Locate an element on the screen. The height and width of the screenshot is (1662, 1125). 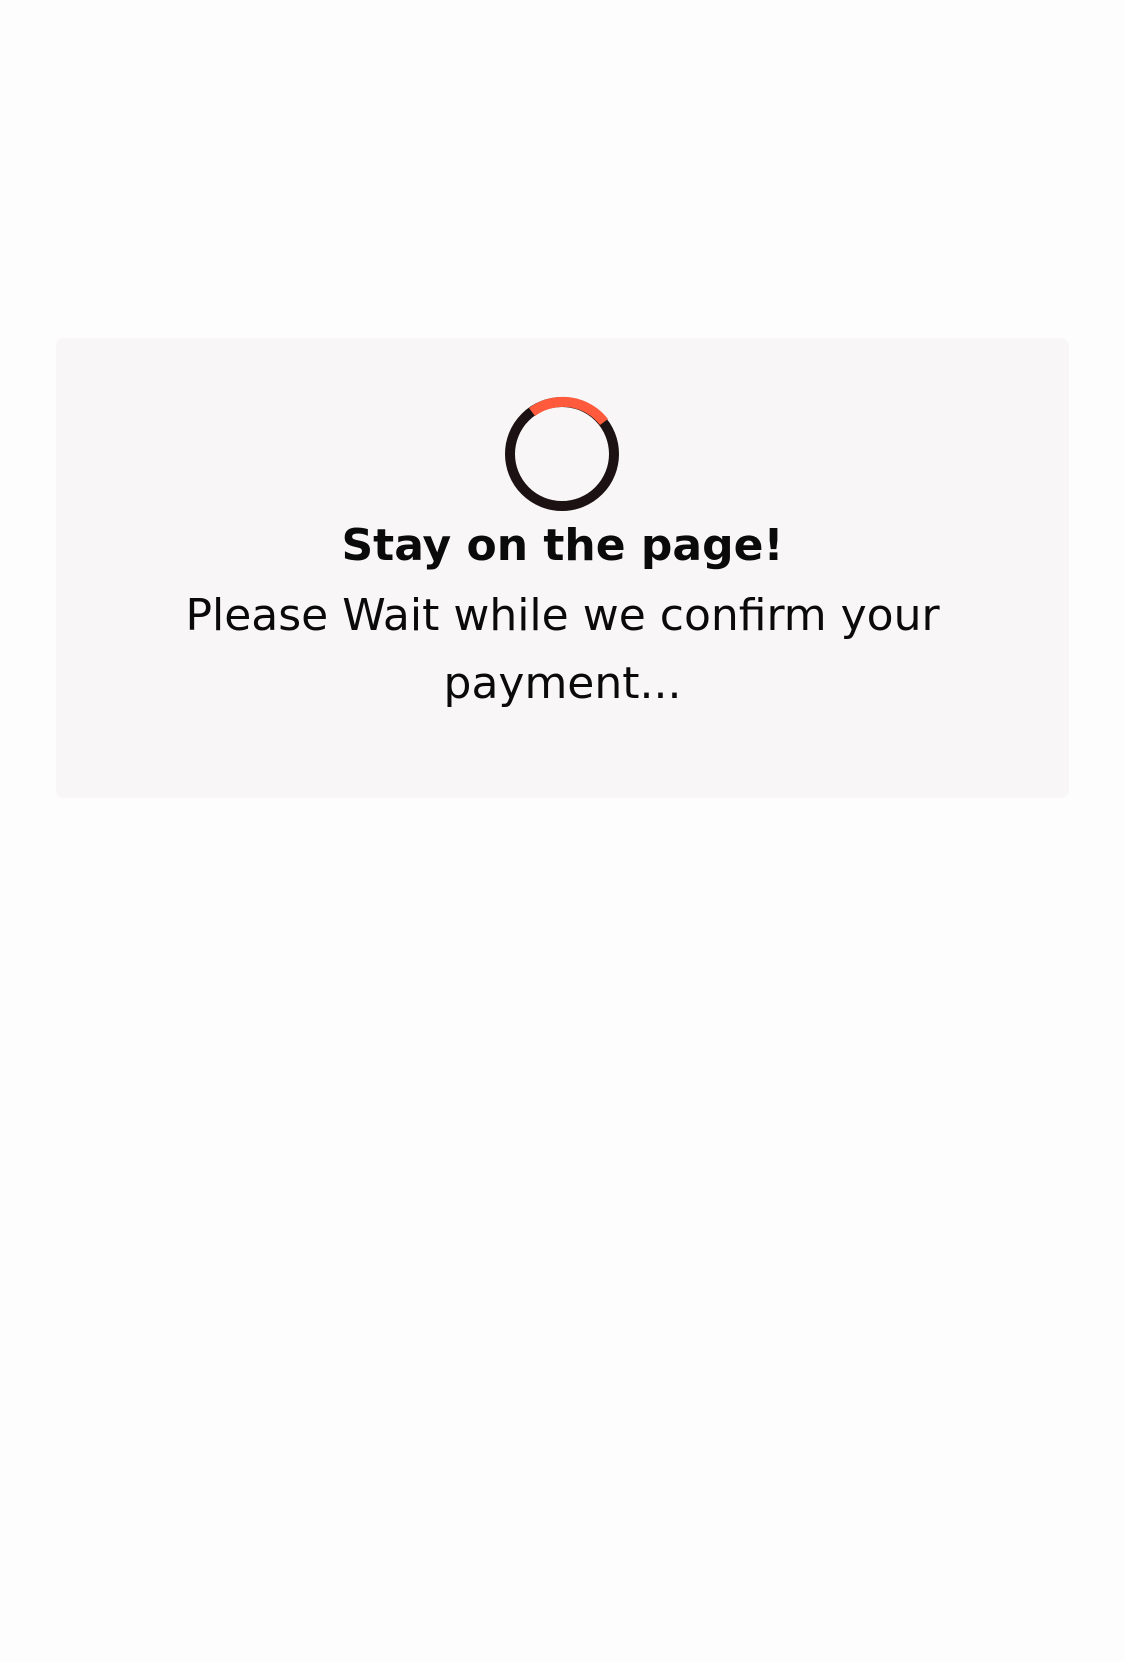
page-title: Stay on the page! is located at coordinates (562, 545).